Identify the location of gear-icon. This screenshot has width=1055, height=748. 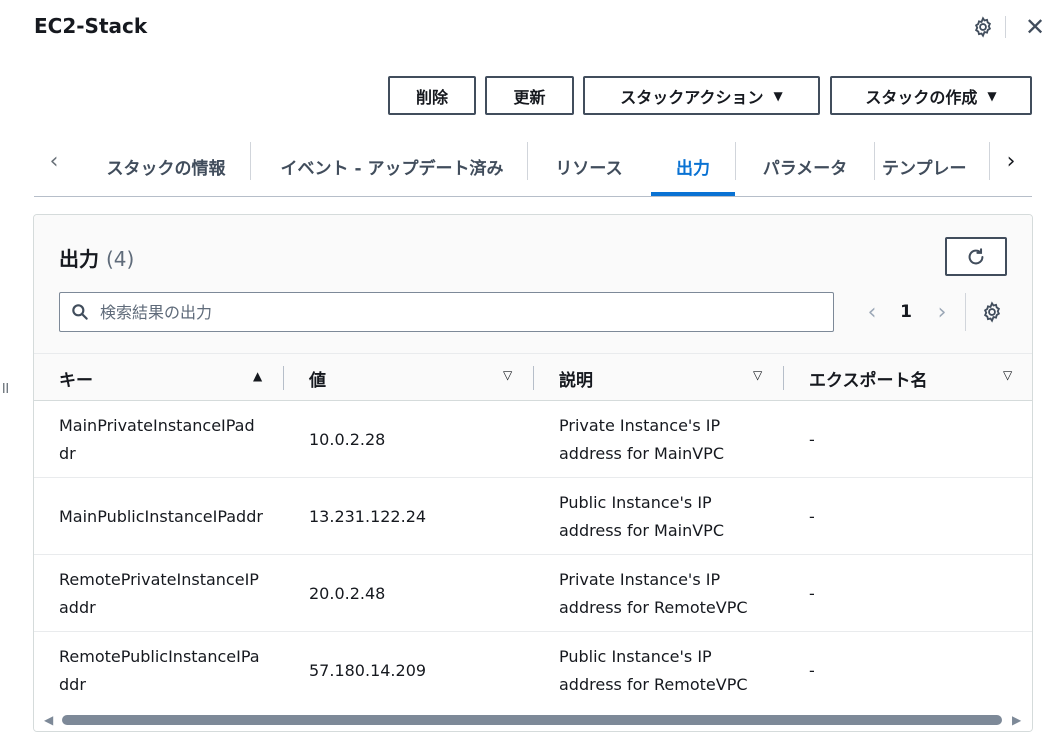
(983, 27).